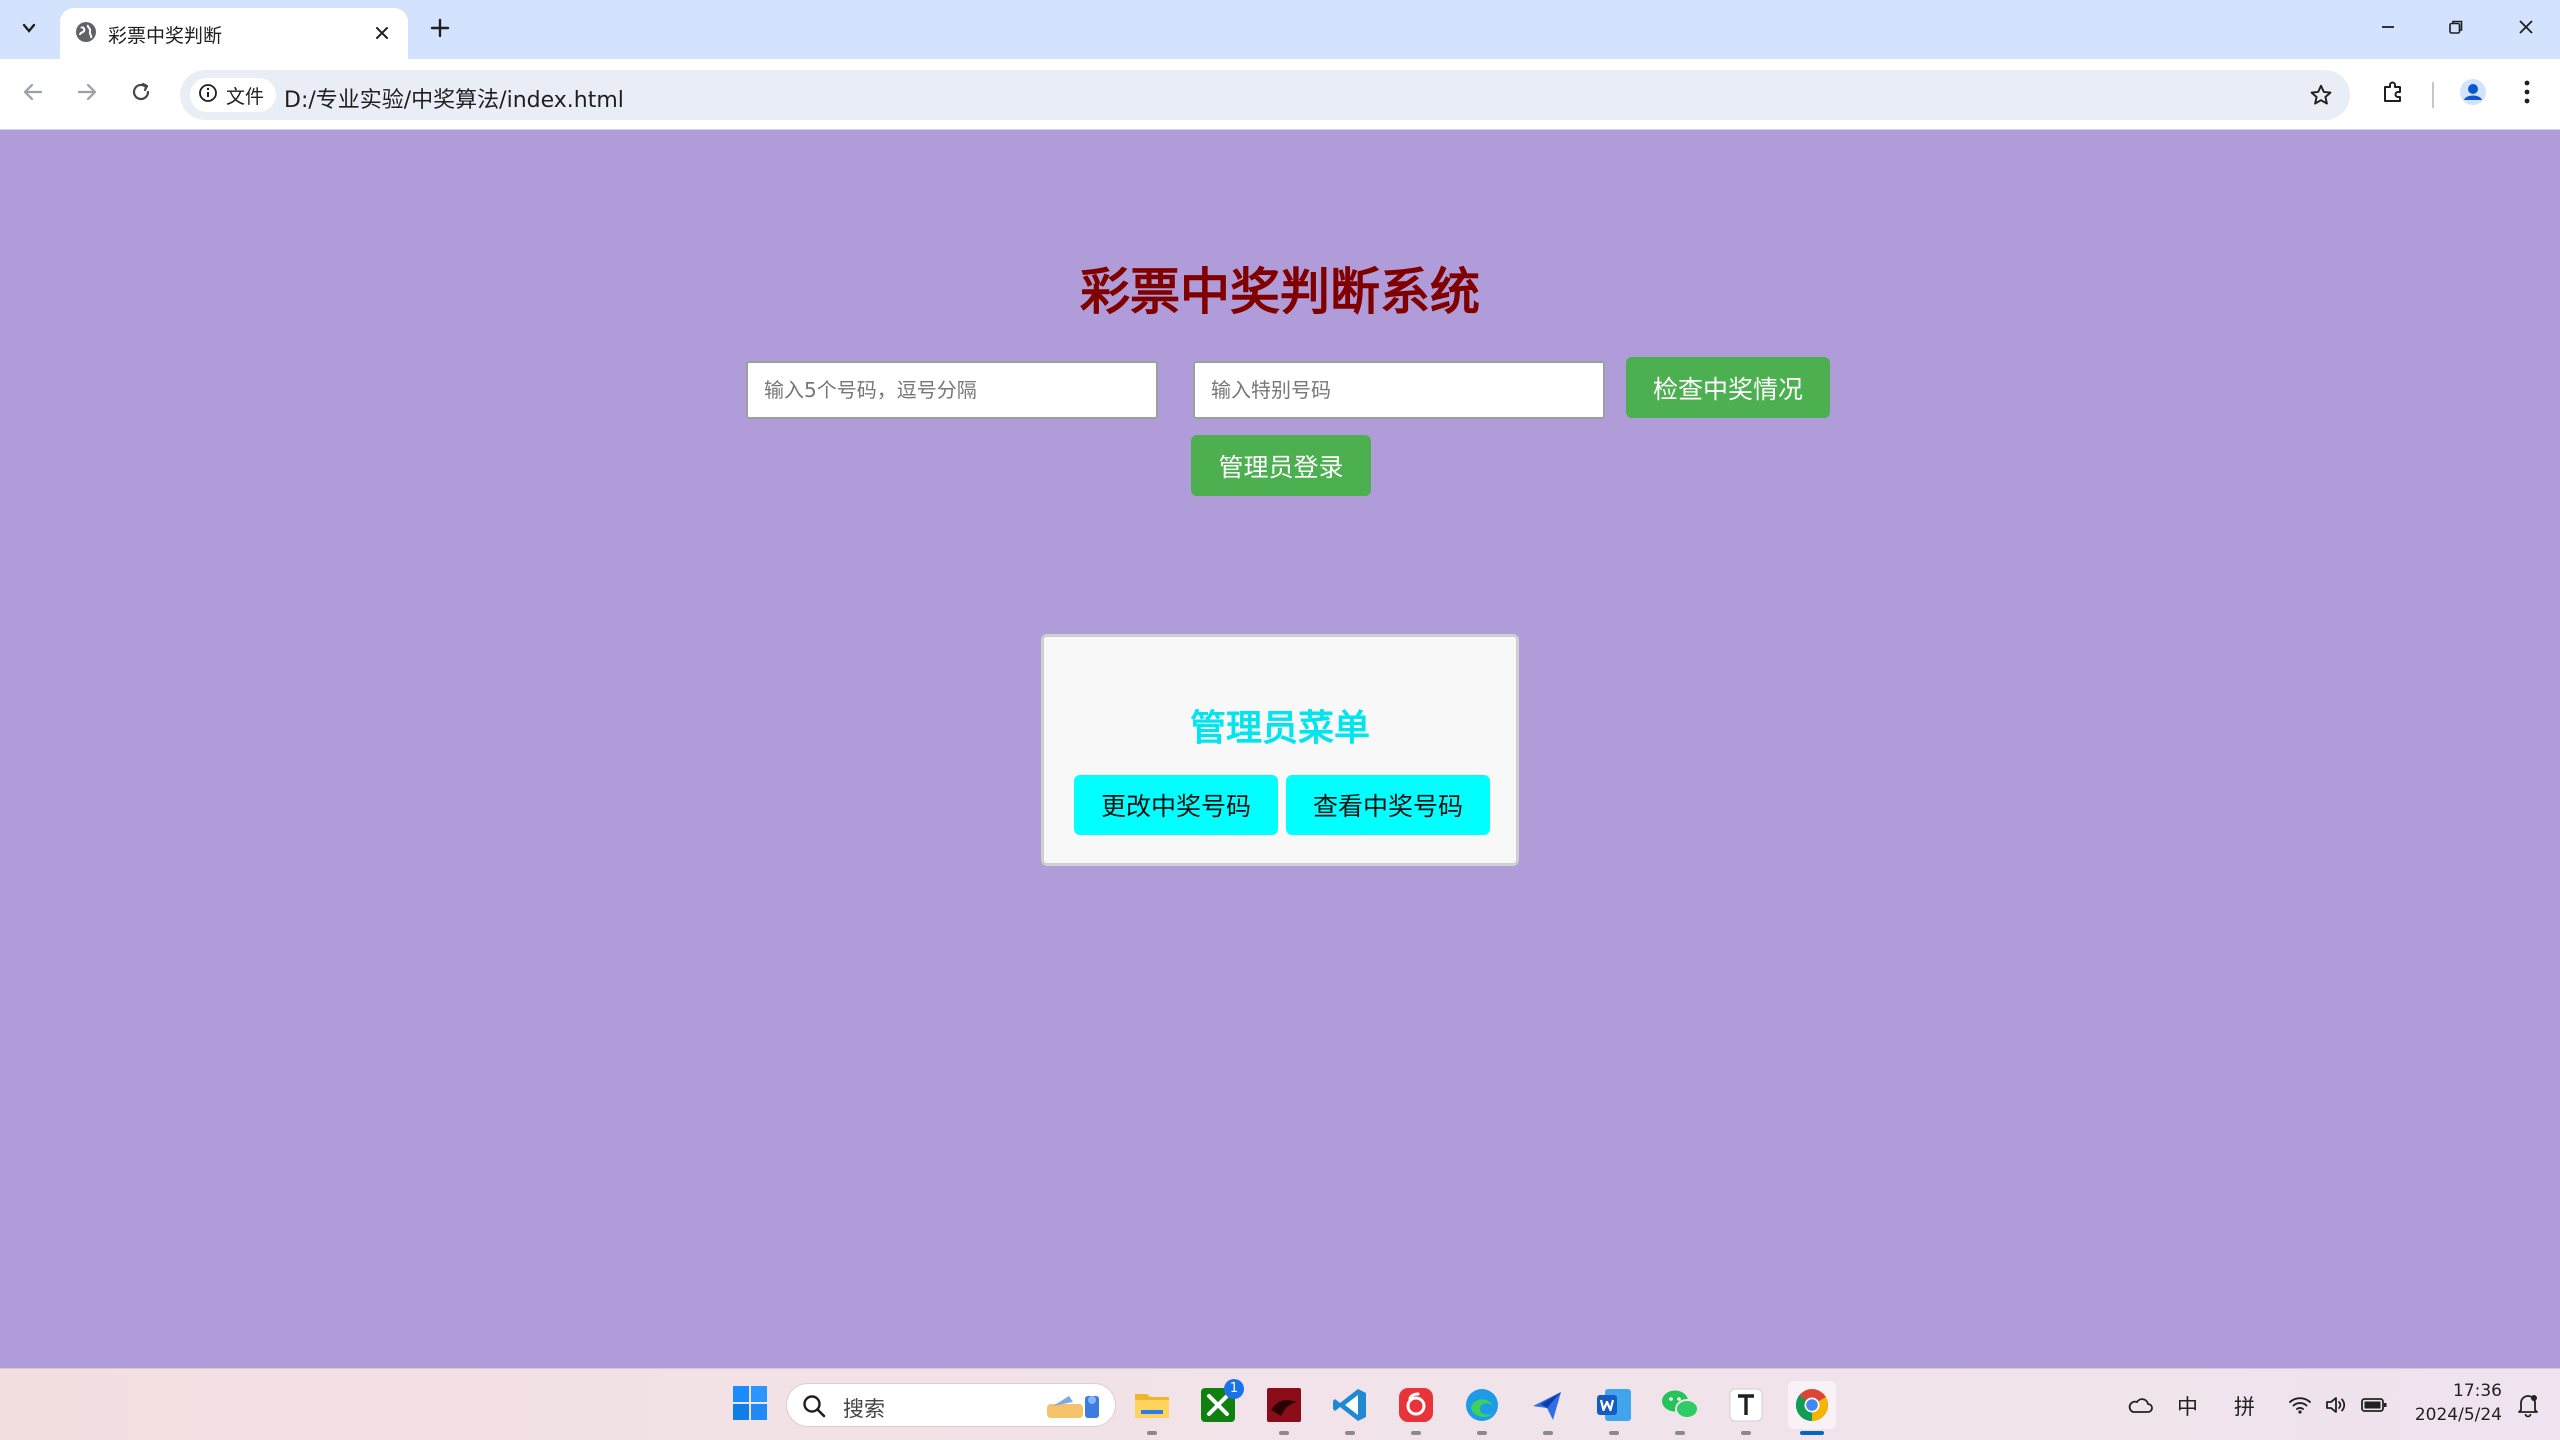 The image size is (2560, 1440). Describe the element at coordinates (87, 33) in the screenshot. I see `globe-icon` at that location.